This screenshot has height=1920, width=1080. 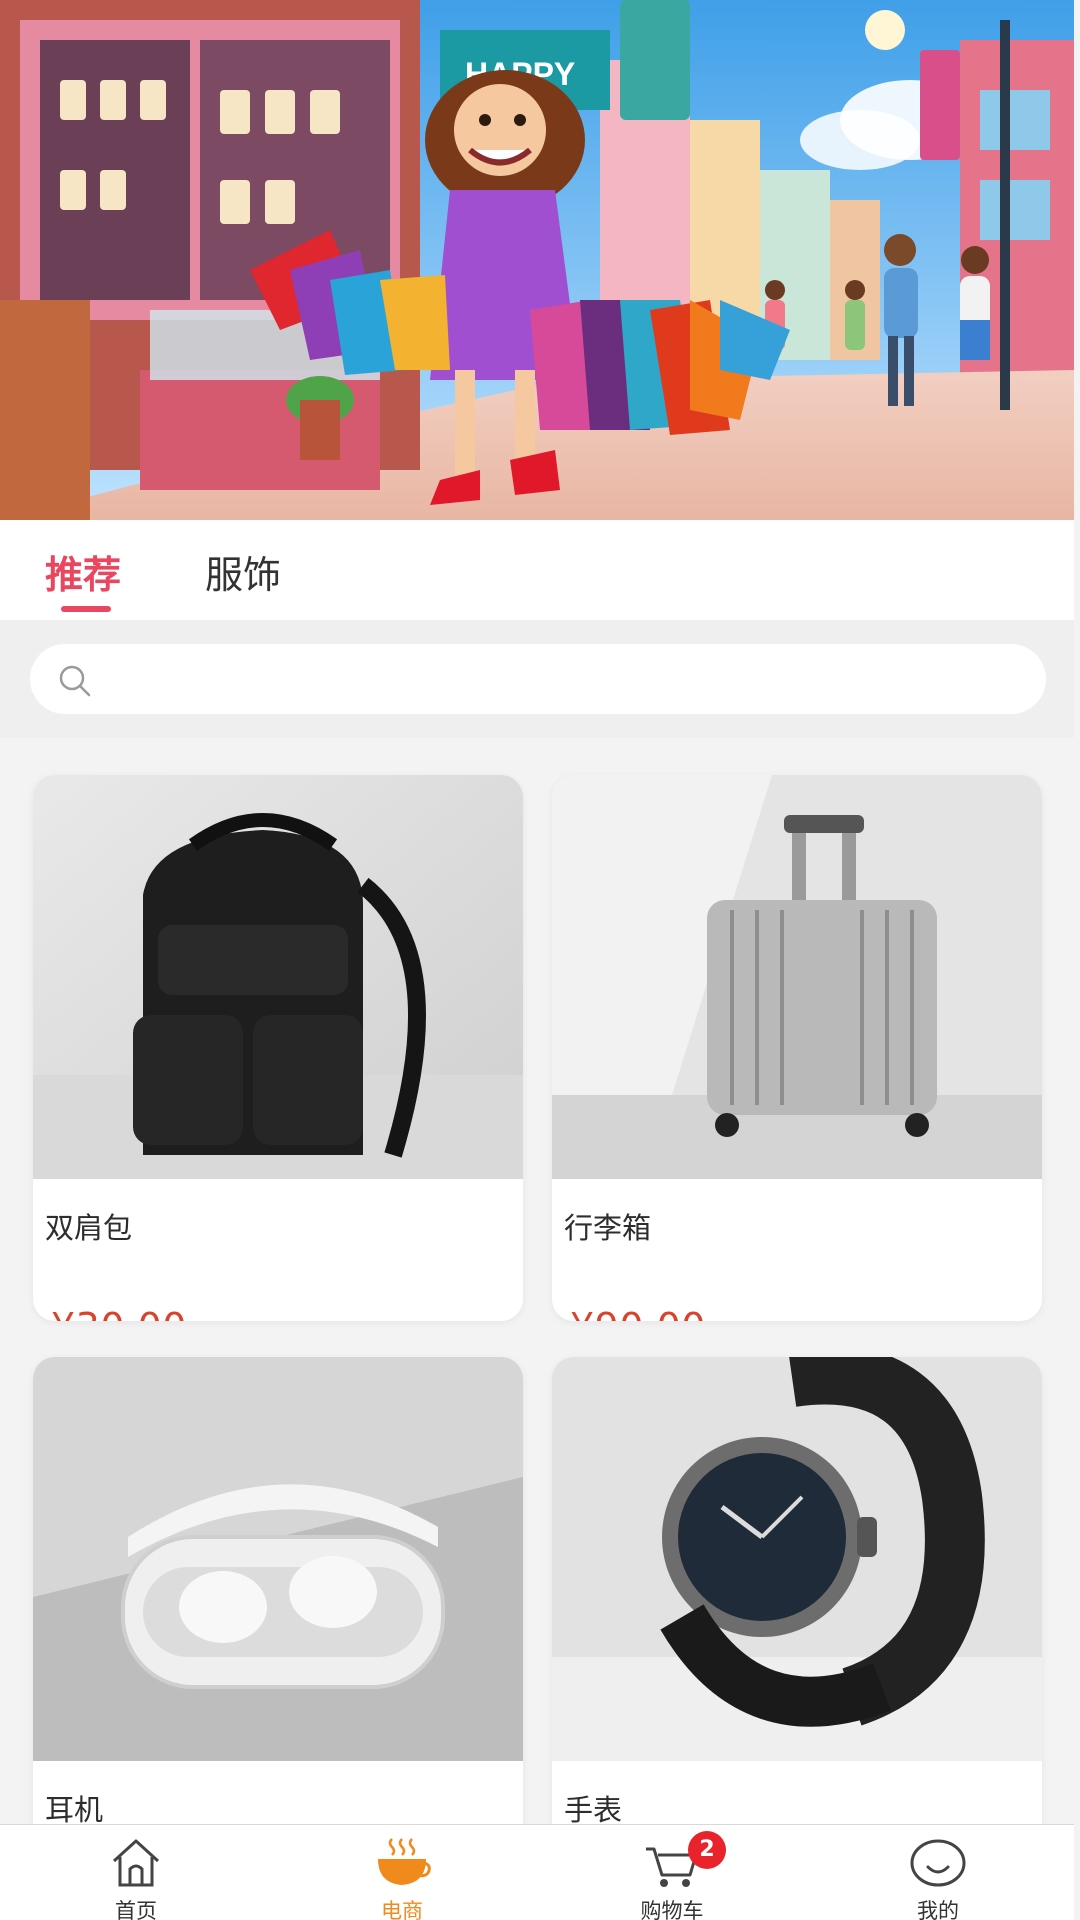 I want to click on nav-item-home: 首页, so click(x=136, y=1872).